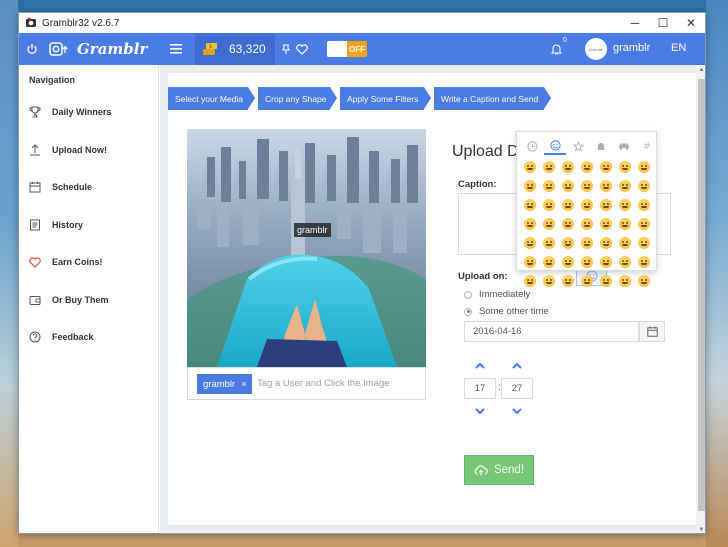  Describe the element at coordinates (89, 262) in the screenshot. I see `sidebar-item-earn-coins: Earn Coins!` at that location.